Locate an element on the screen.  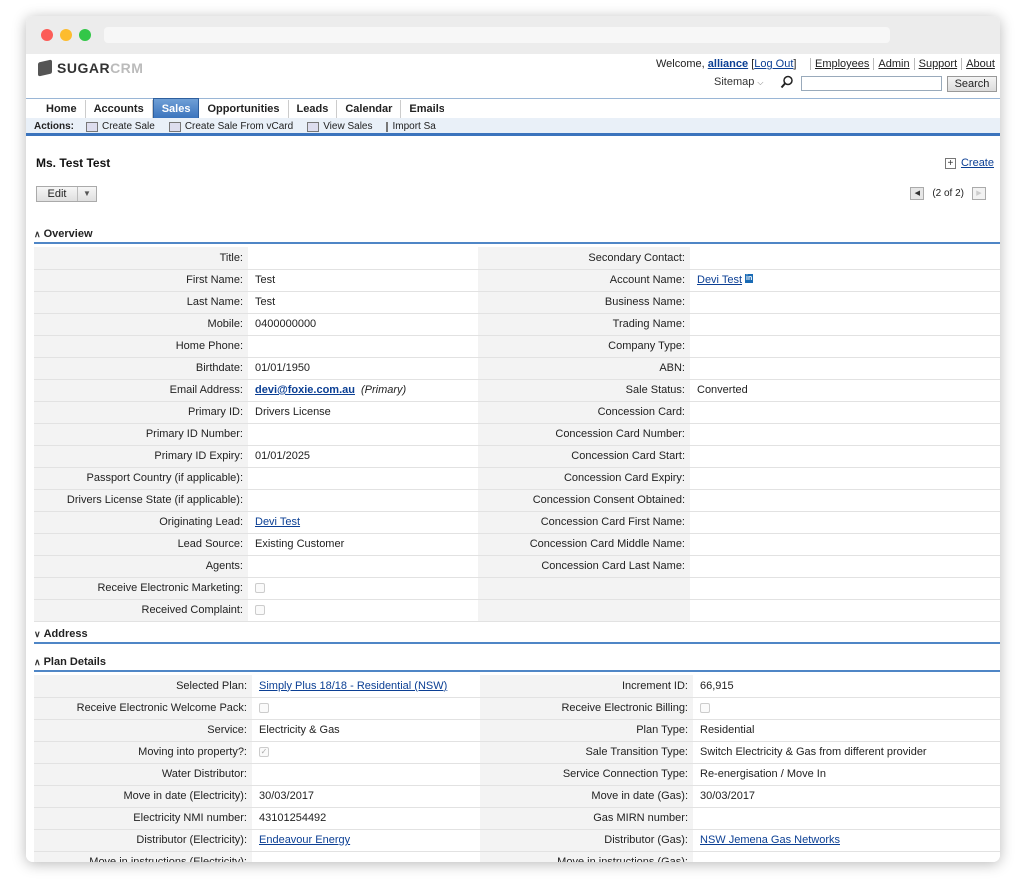
table-row: Receive Electronic Marketing: is located at coordinates (517, 588).